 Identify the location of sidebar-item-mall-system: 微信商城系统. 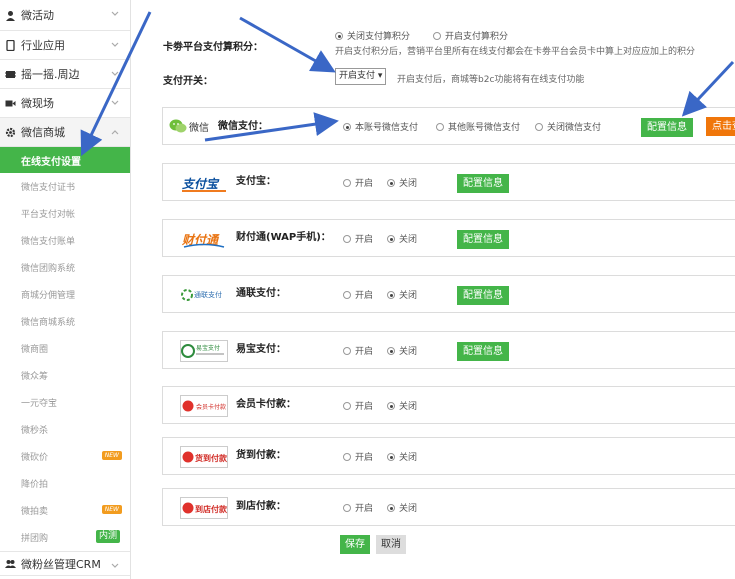
(65, 321).